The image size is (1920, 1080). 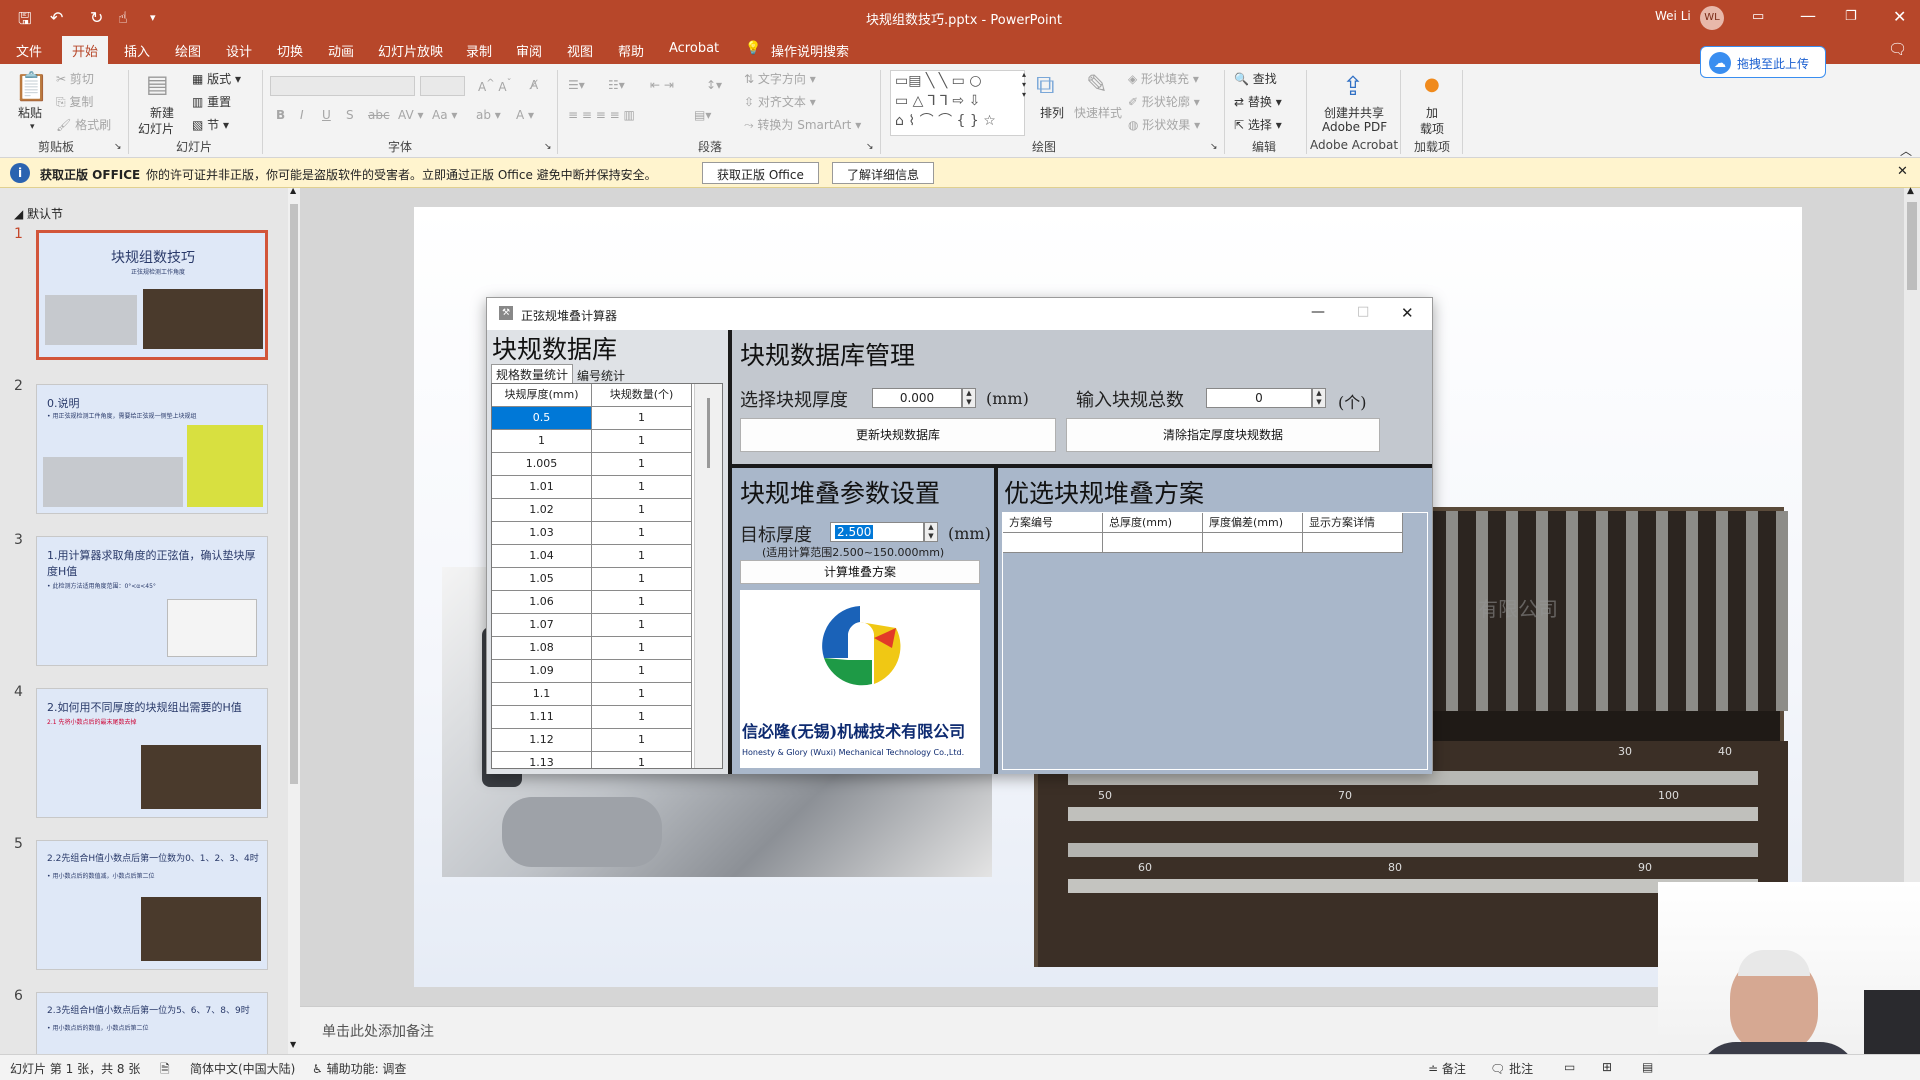 What do you see at coordinates (1052, 112) in the screenshot?
I see `arrange-button: 排列` at bounding box center [1052, 112].